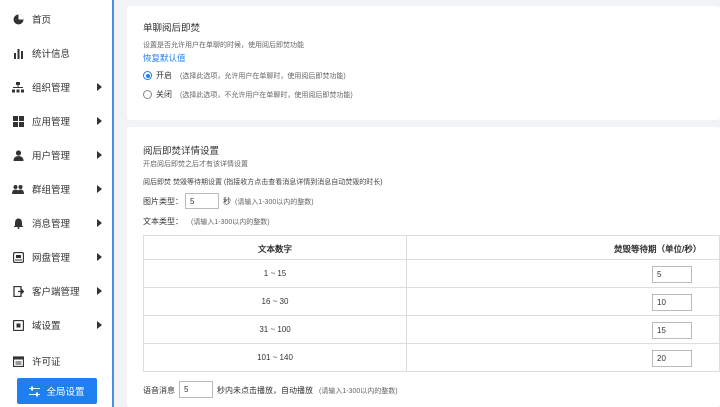  What do you see at coordinates (164, 75) in the screenshot?
I see `radio-enable-label: 开启` at bounding box center [164, 75].